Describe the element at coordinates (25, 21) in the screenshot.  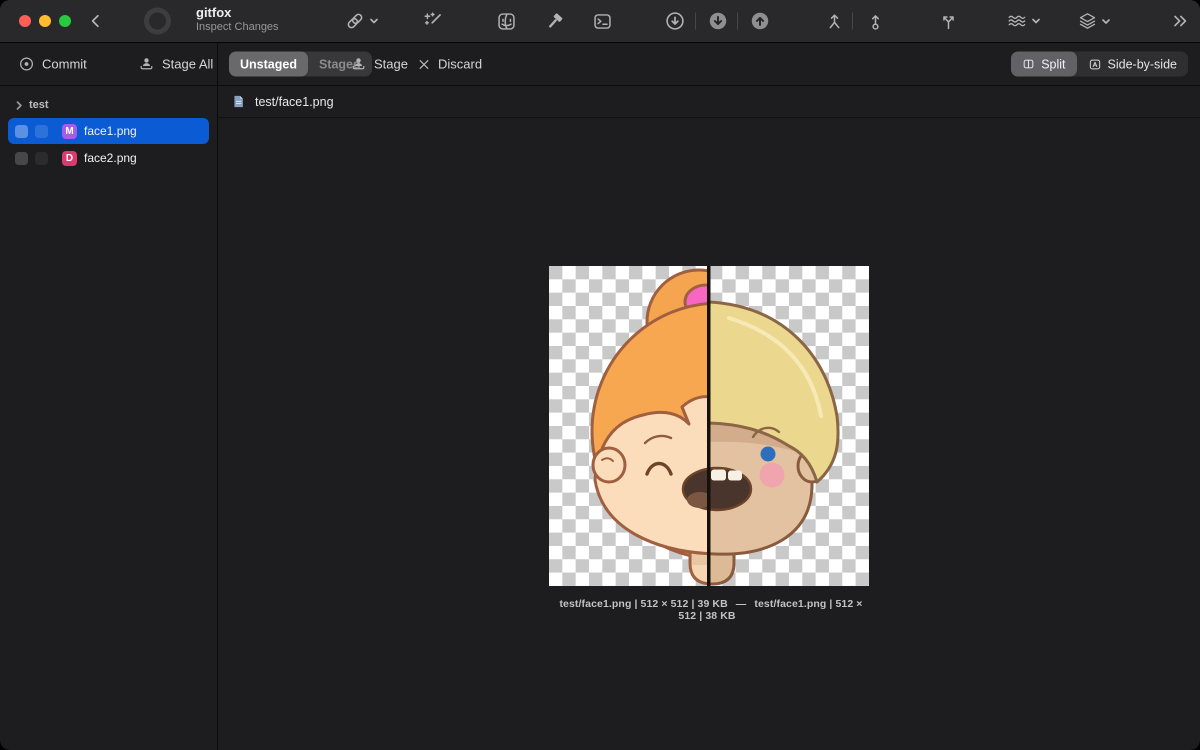
I see `close-button` at that location.